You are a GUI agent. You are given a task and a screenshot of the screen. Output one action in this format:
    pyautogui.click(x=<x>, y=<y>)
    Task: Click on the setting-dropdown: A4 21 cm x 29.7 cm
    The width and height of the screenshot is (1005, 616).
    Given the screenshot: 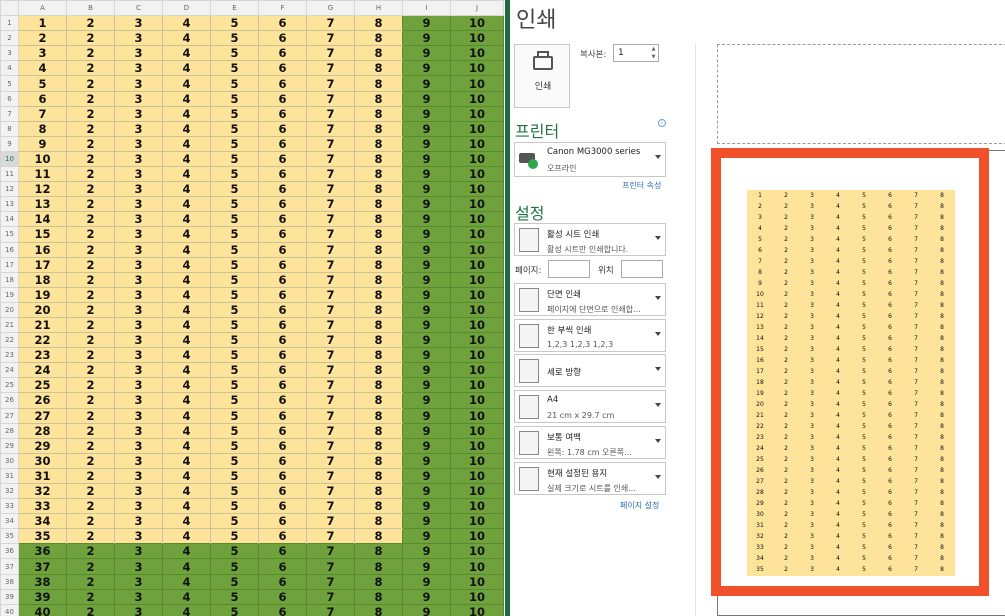 What is the action you would take?
    pyautogui.click(x=590, y=406)
    